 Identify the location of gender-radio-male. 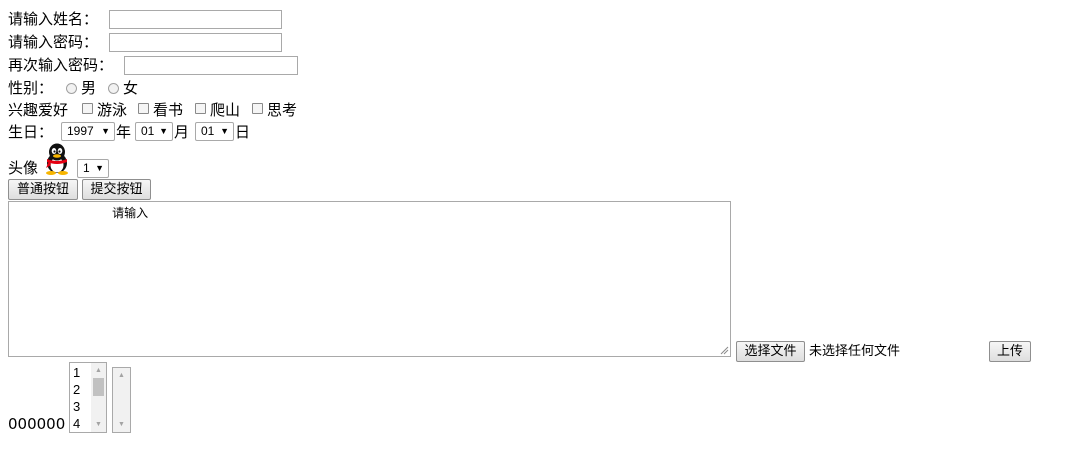
(71, 88).